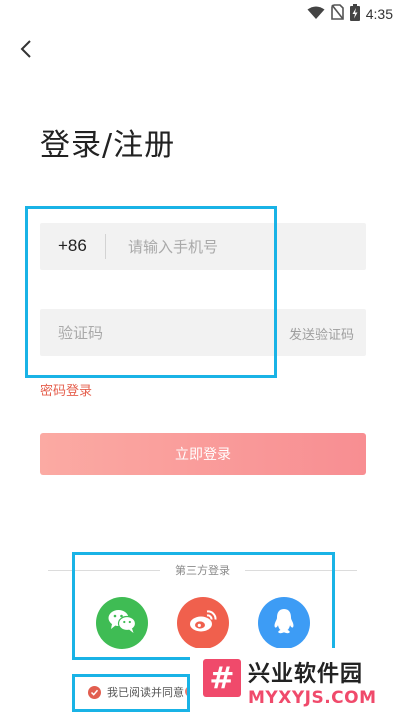 Image resolution: width=405 pixels, height=720 pixels. I want to click on agreement-text: 我已阅读并同意, so click(145, 692).